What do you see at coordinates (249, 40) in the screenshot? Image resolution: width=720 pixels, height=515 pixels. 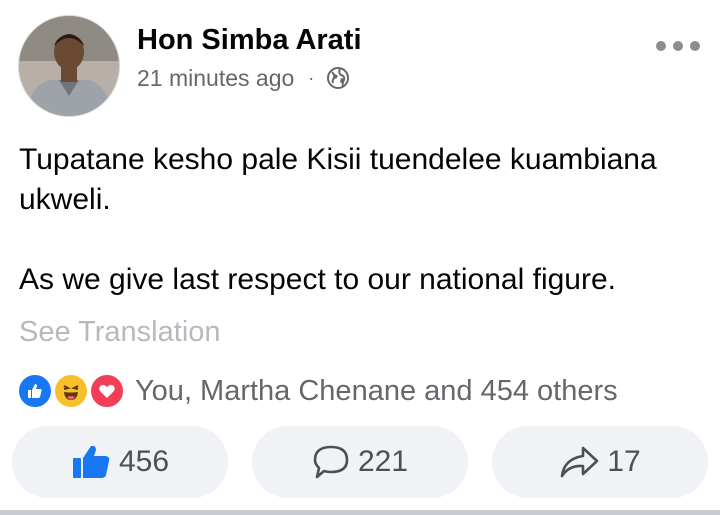 I see `author-name: Hon Simba Arati` at bounding box center [249, 40].